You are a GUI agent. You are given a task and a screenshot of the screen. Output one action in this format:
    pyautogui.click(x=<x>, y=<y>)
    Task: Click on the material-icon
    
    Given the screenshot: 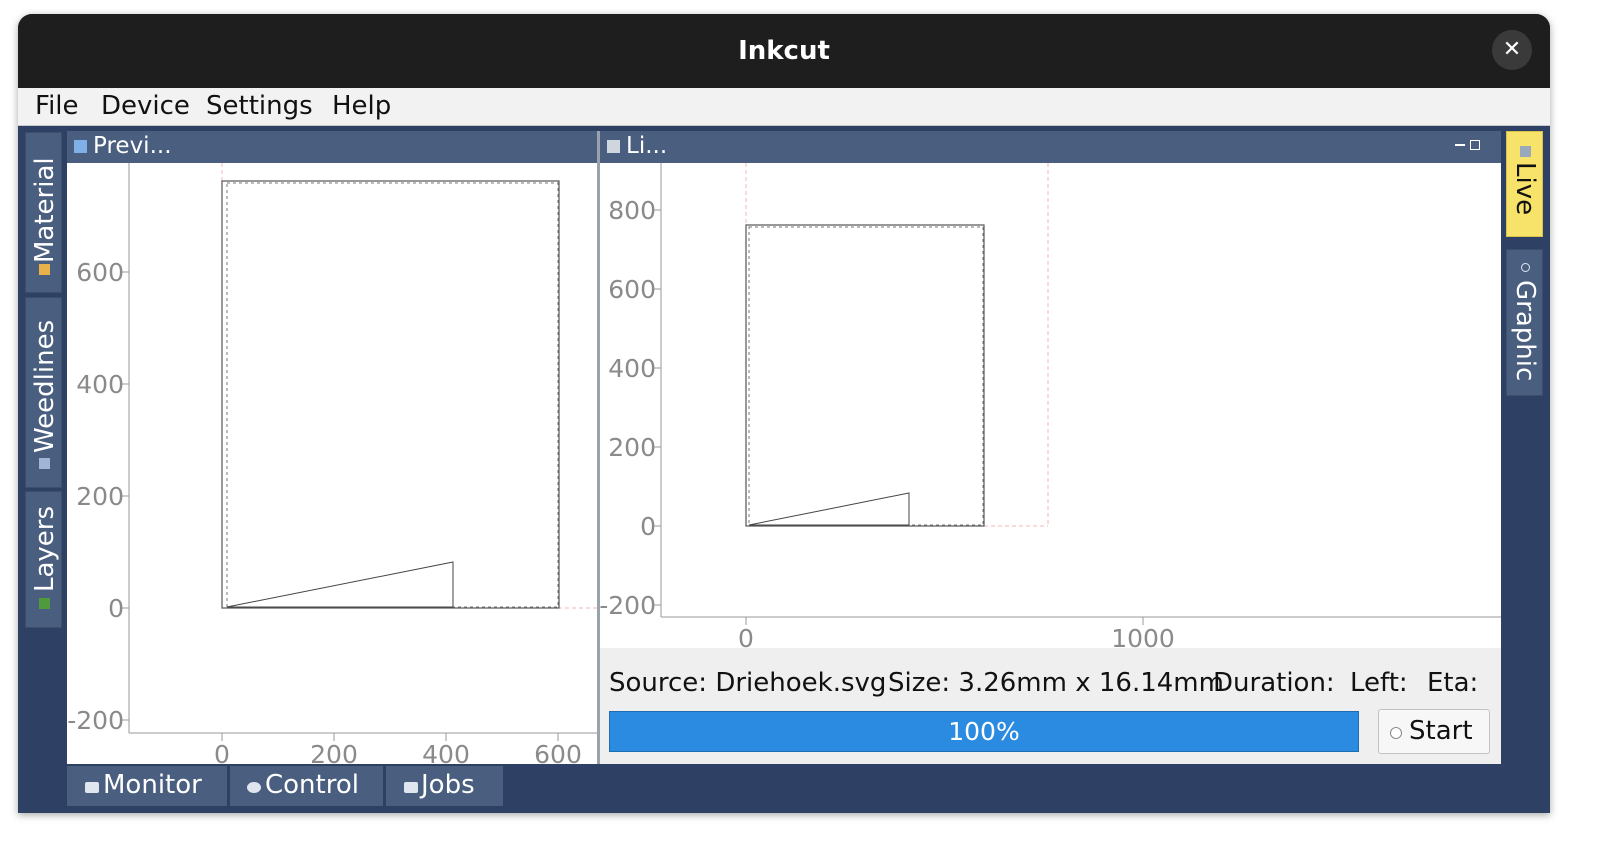 What is the action you would take?
    pyautogui.click(x=44, y=269)
    